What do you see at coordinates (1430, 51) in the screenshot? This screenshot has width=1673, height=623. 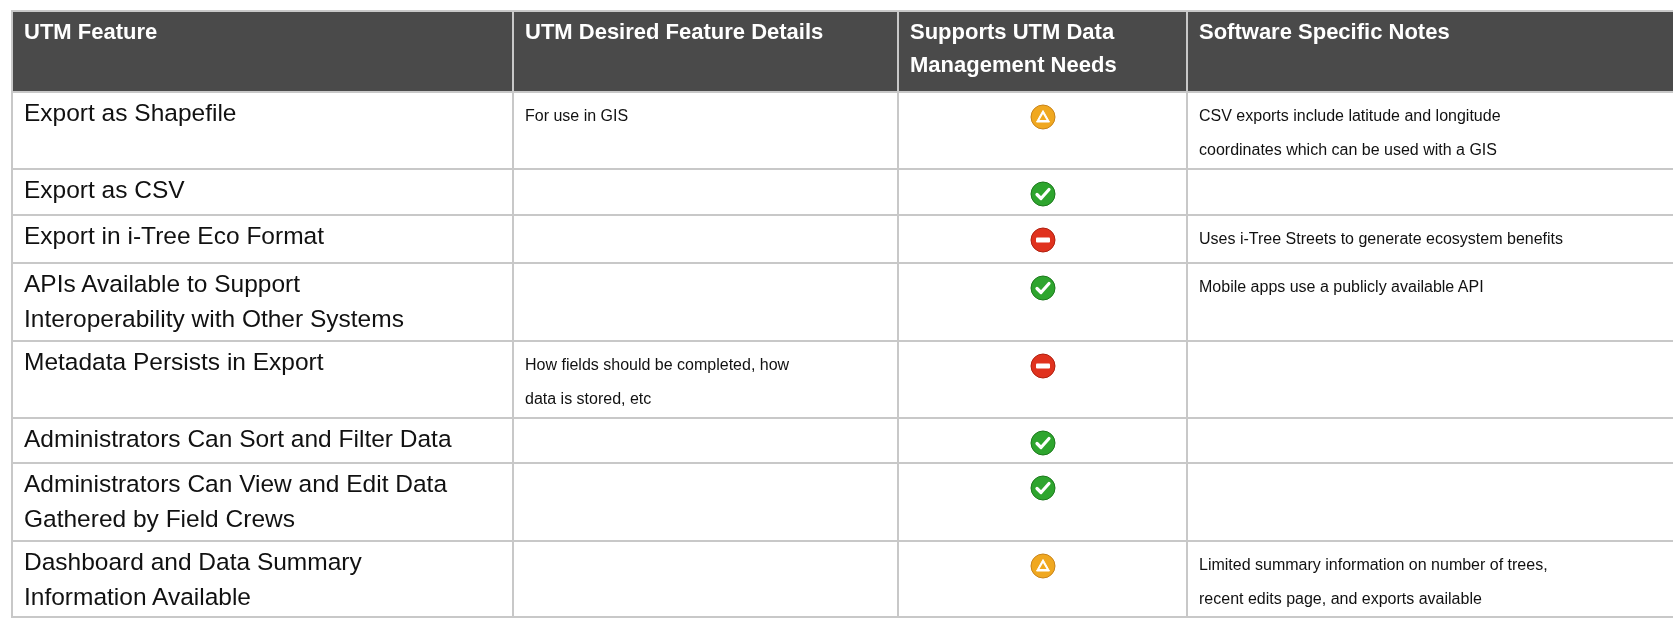 I see `column-header: Software Specific Notes` at bounding box center [1430, 51].